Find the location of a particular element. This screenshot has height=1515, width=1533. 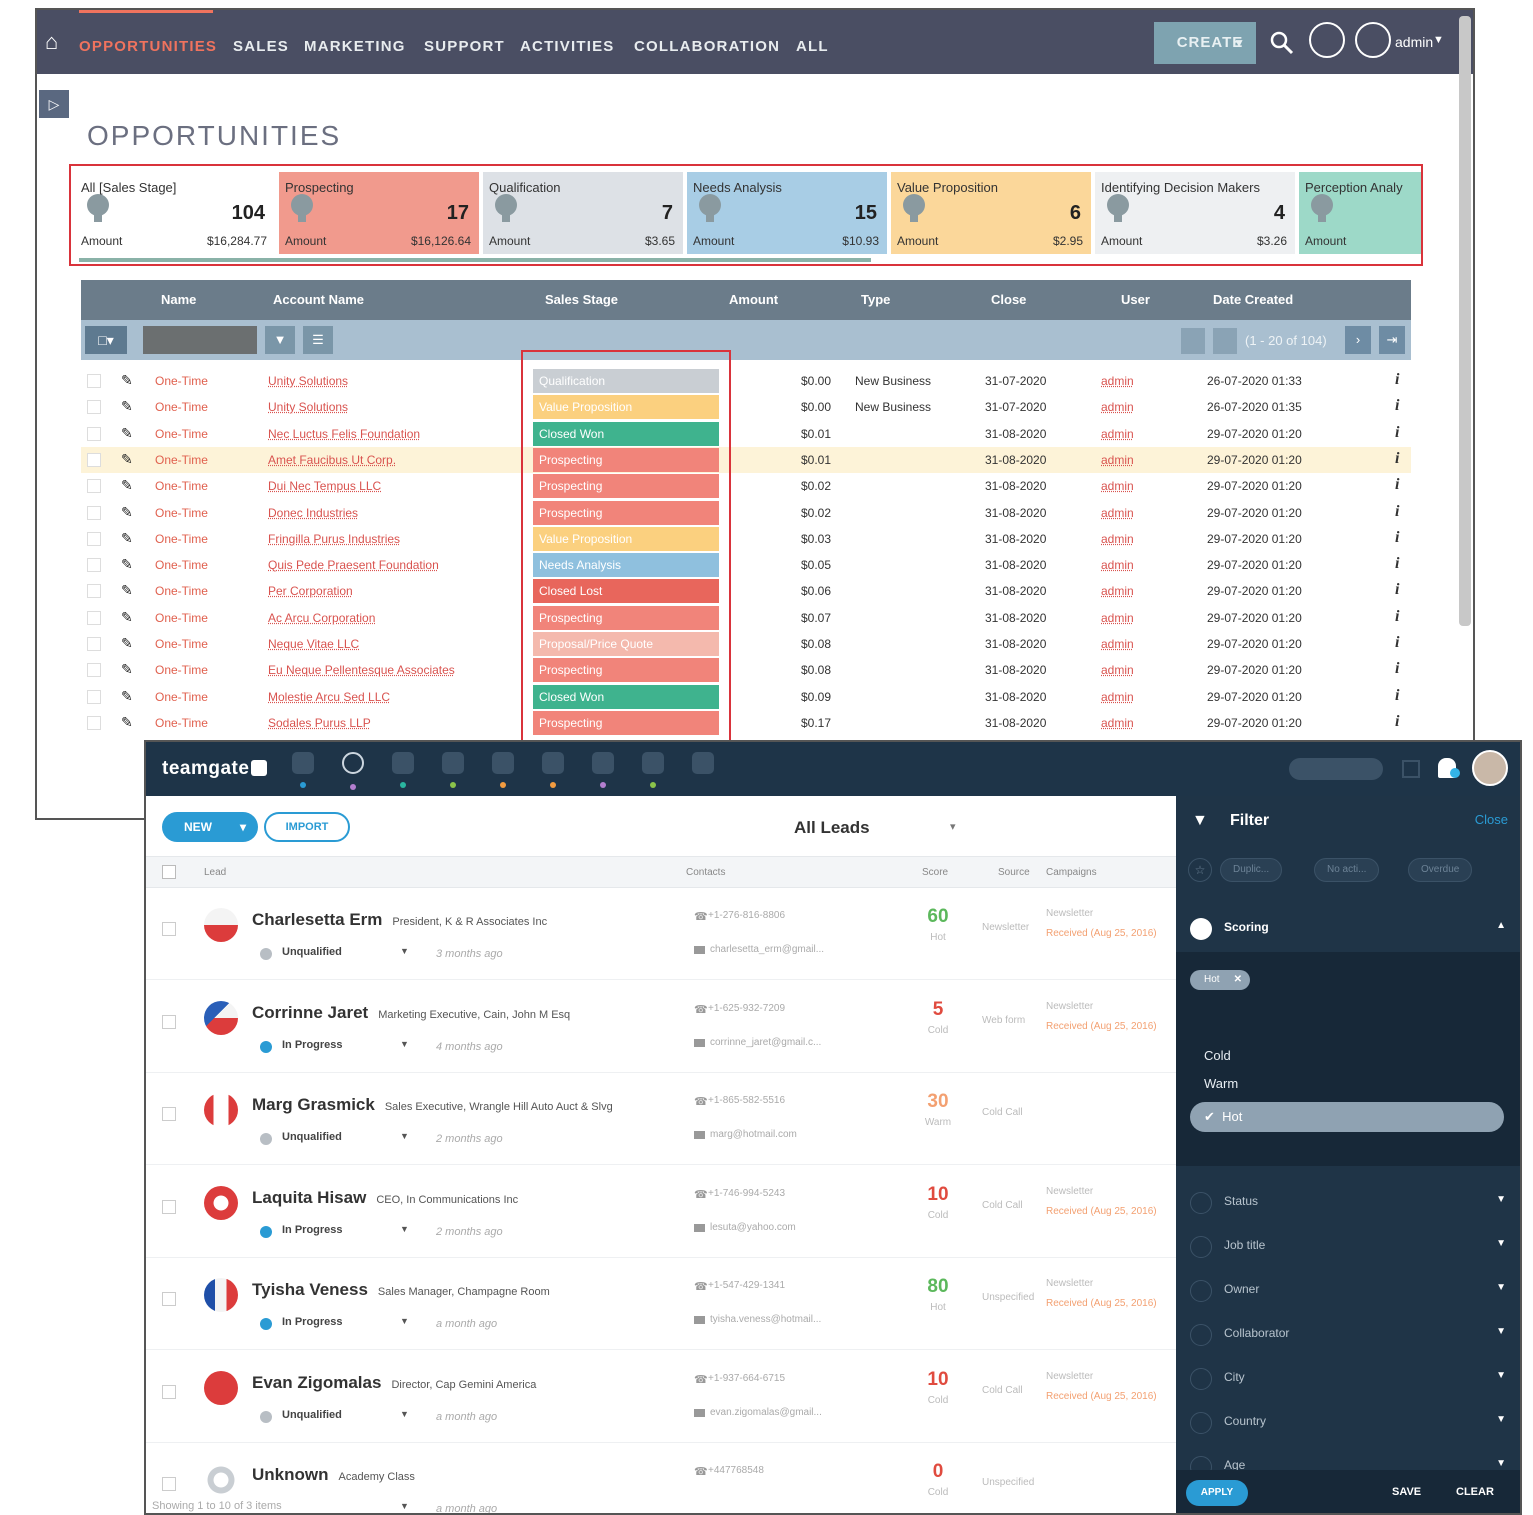

global-search-input is located at coordinates (1336, 769).